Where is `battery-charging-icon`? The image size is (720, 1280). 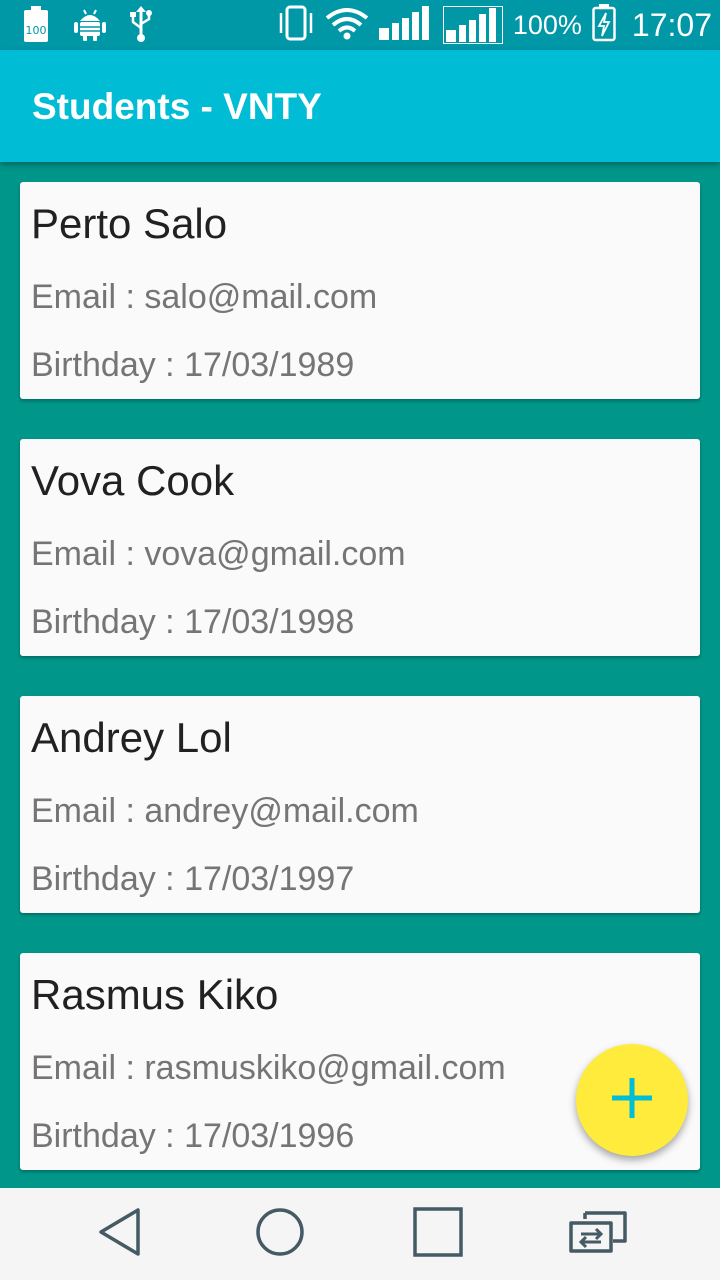
battery-charging-icon is located at coordinates (604, 25).